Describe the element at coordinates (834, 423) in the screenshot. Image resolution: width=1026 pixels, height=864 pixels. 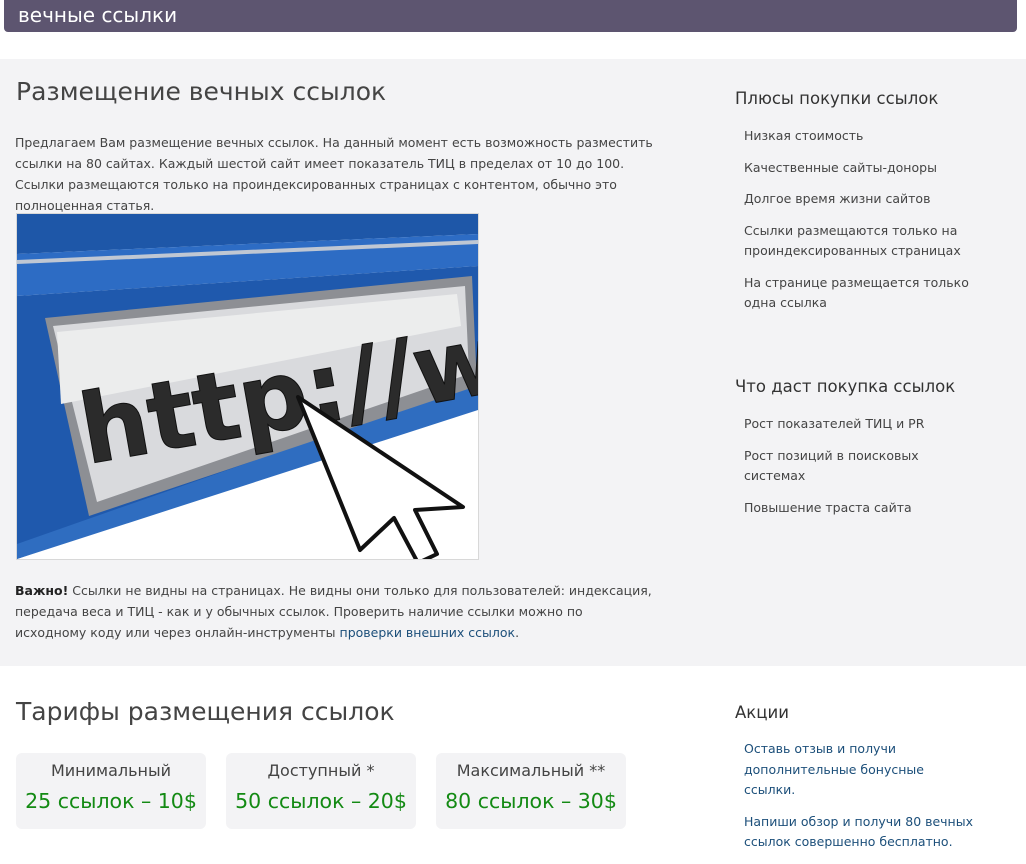
I see `list-item: Рост показателей ТИЦ и PR` at that location.